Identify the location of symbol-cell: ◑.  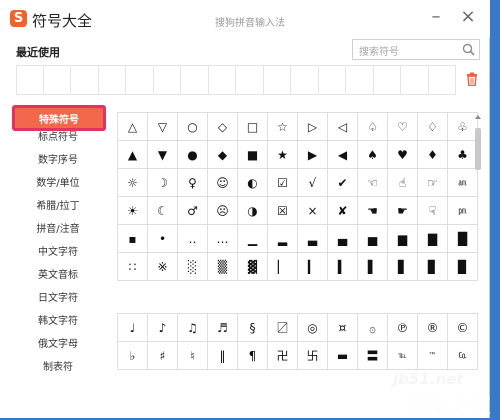
(252, 210).